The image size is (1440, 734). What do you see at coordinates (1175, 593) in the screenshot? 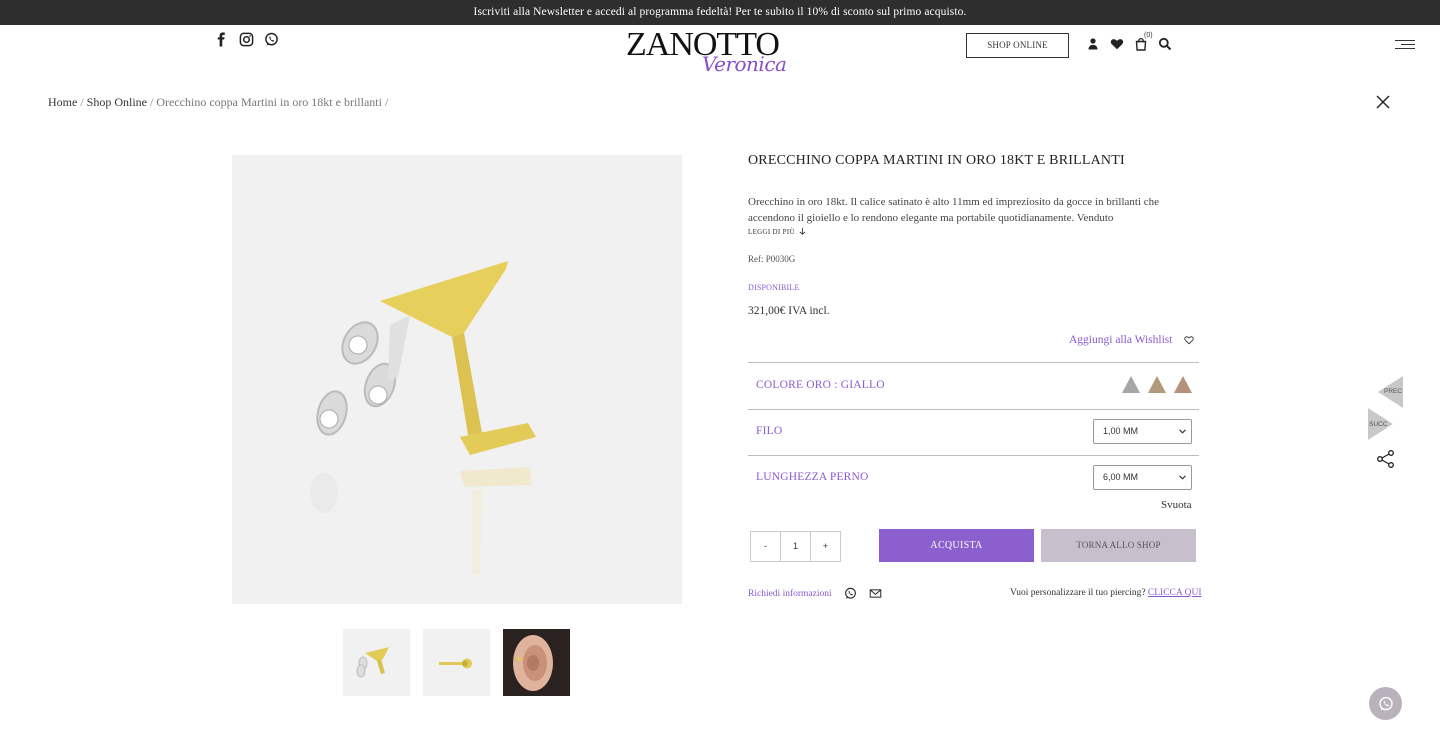
I see `customize-link: CLICCA QUI` at bounding box center [1175, 593].